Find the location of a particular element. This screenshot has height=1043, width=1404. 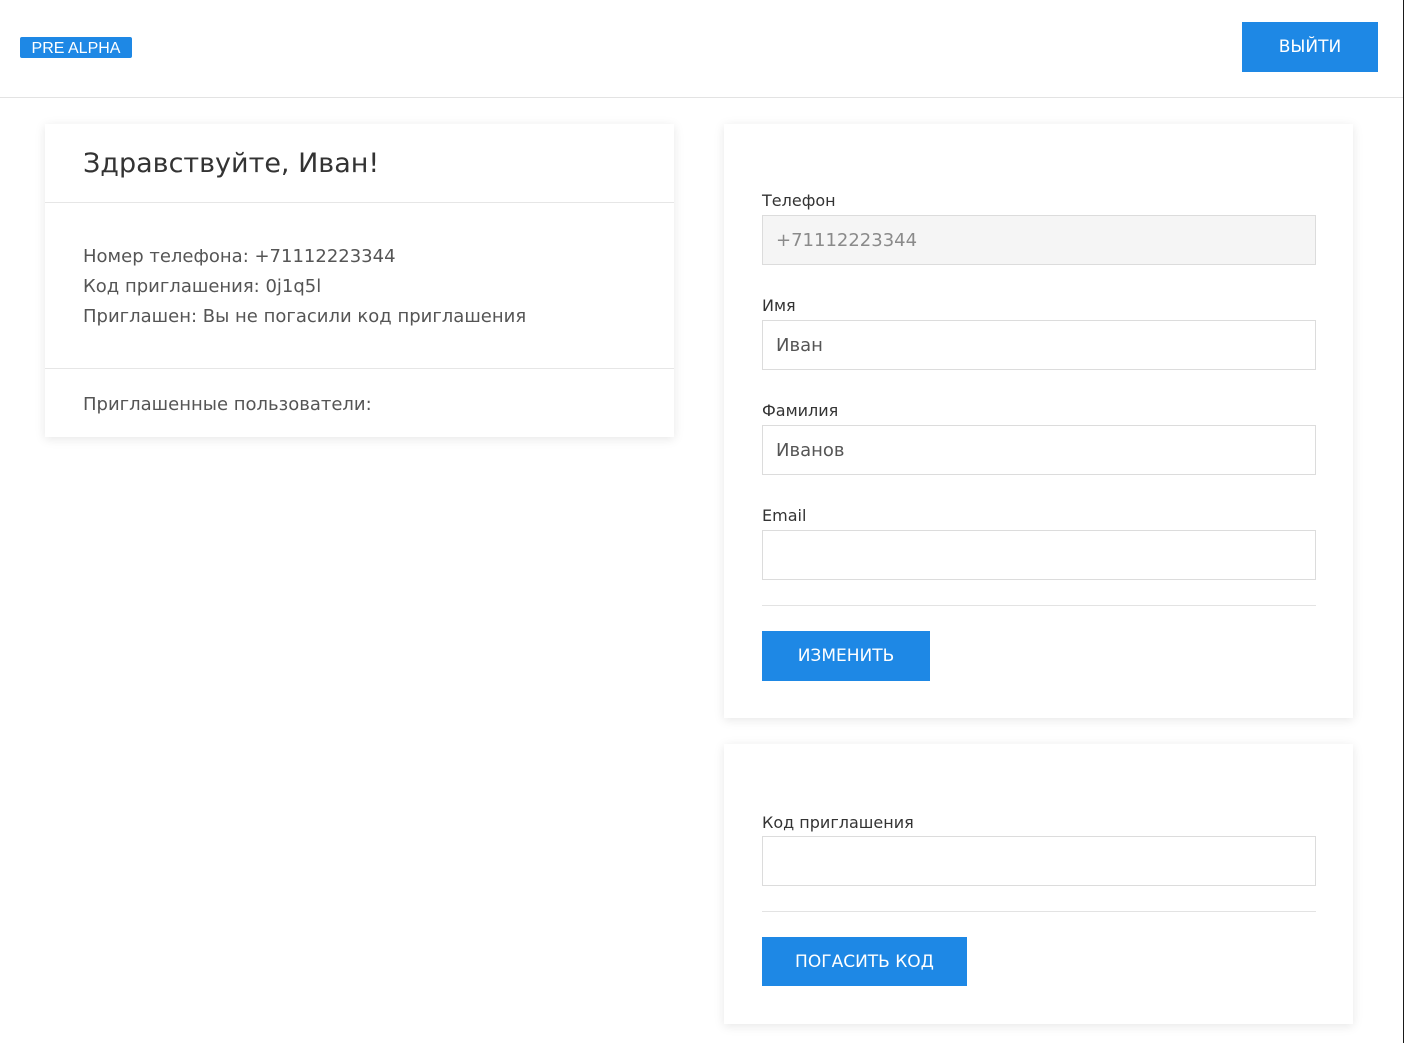

invite-code-field is located at coordinates (1039, 861).